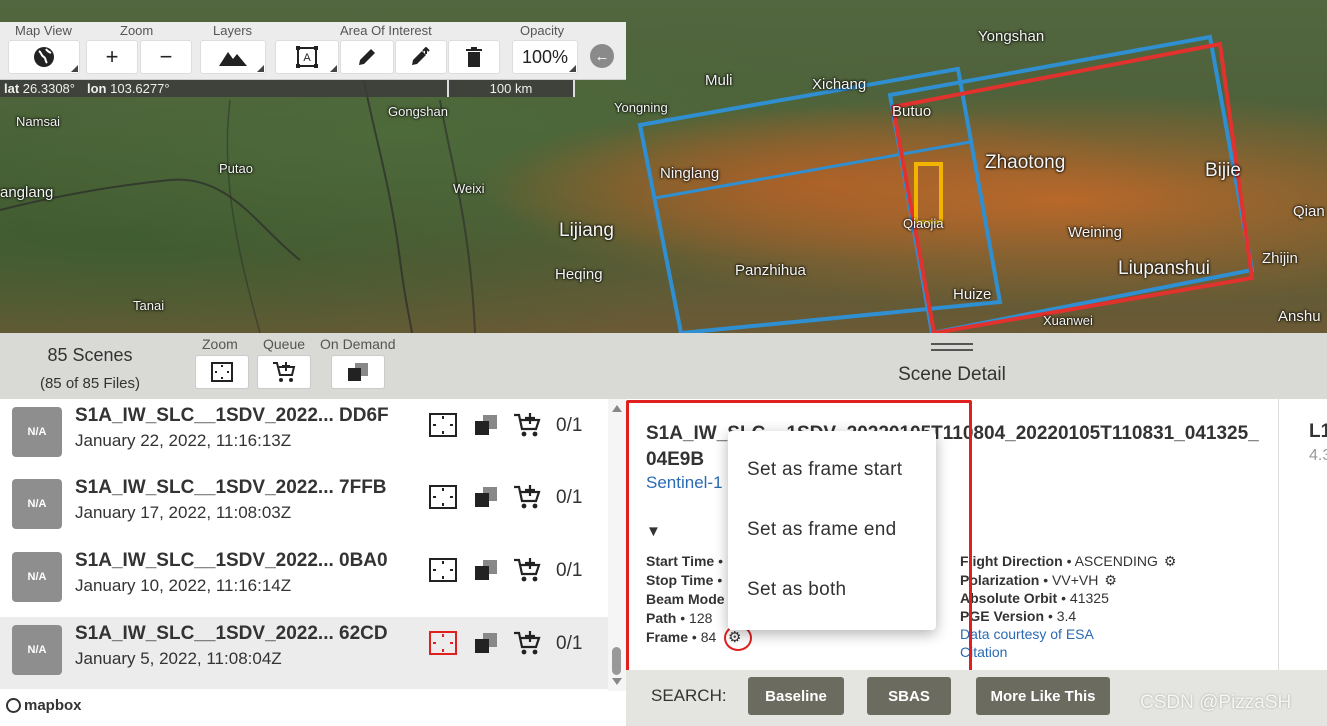 Image resolution: width=1327 pixels, height=726 pixels. Describe the element at coordinates (928, 193) in the screenshot. I see `area-of-interest-box` at that location.